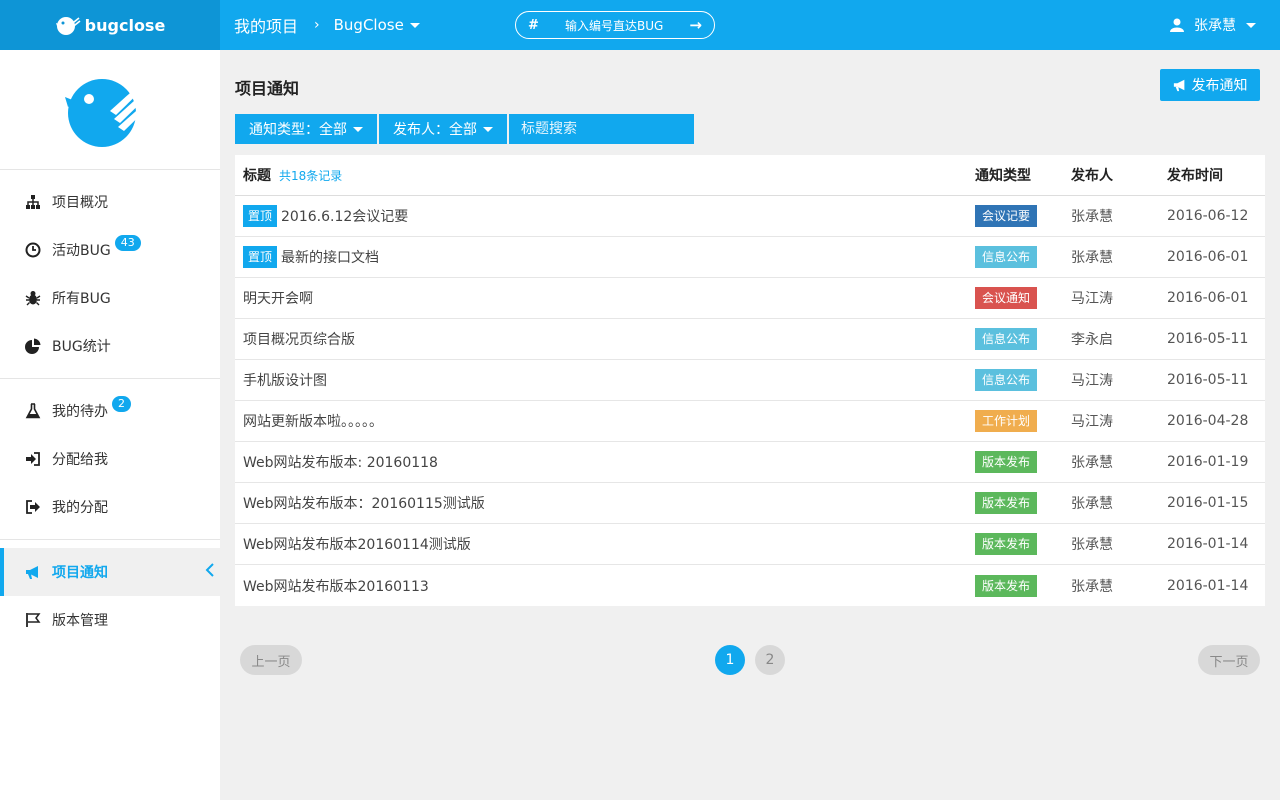  I want to click on title-cell: 置顶 2016.6.12会议记要, so click(605, 216).